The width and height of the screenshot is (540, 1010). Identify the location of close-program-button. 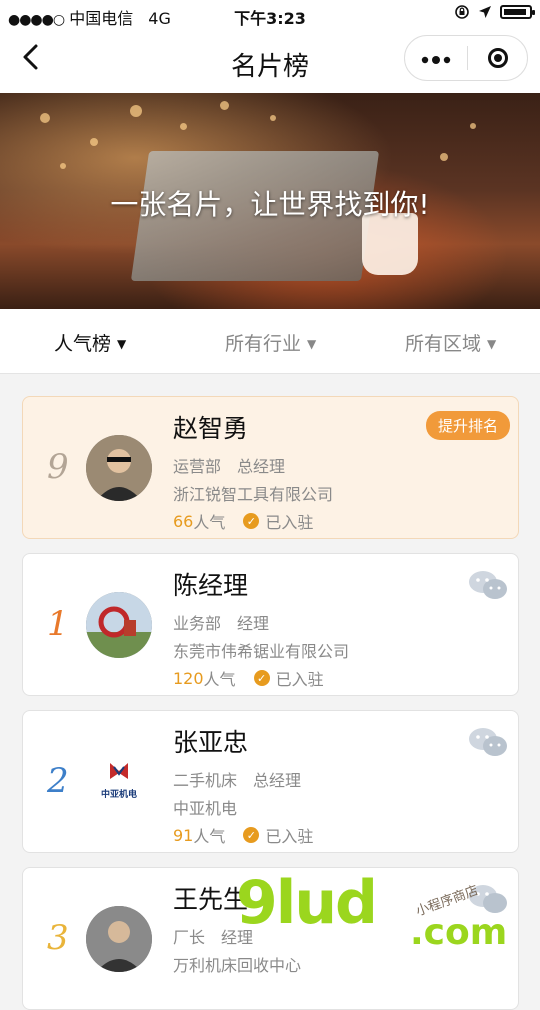
(498, 58).